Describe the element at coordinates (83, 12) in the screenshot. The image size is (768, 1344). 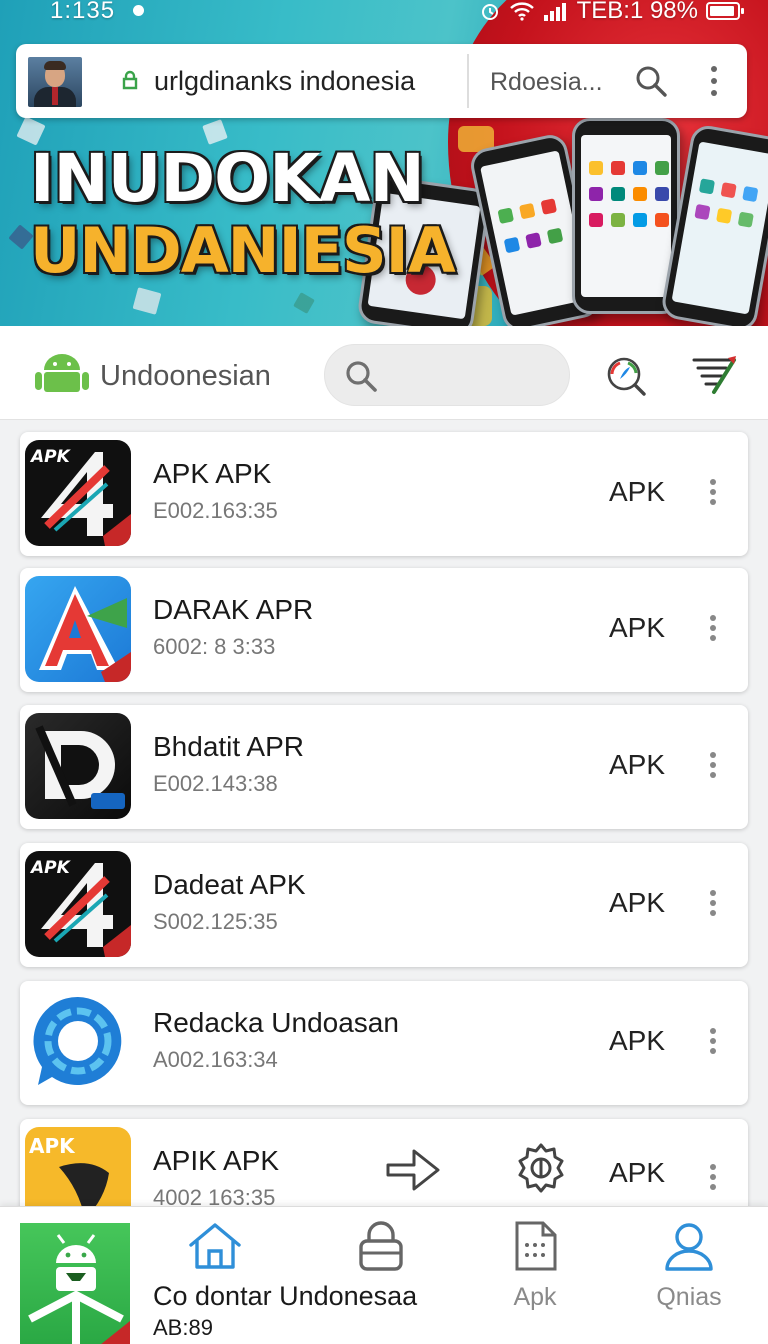
I see `status-time: 1:135` at that location.